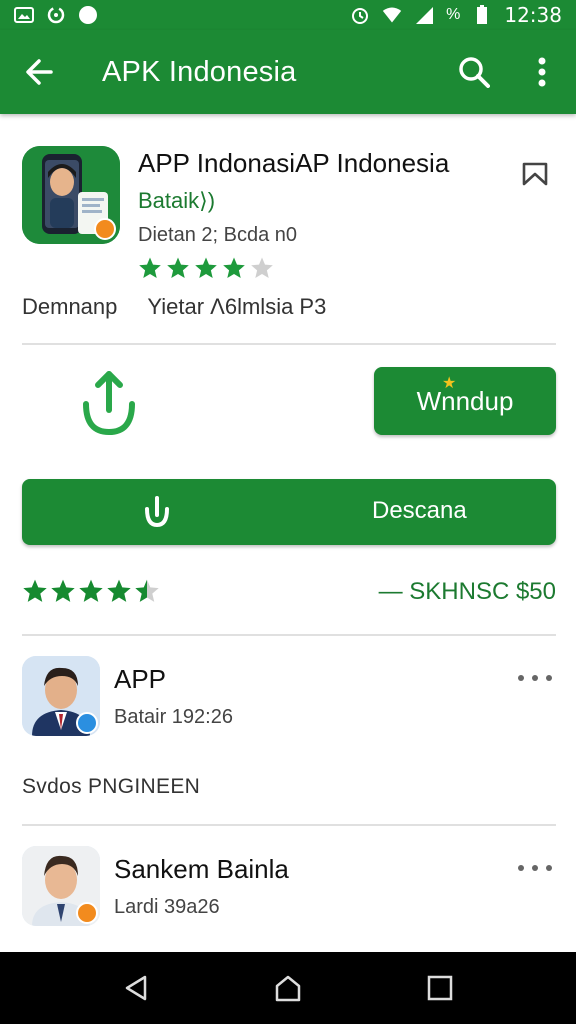 The width and height of the screenshot is (576, 1024). Describe the element at coordinates (289, 888) in the screenshot. I see `list-item: Sankem Bainla Lardi 39a26` at that location.